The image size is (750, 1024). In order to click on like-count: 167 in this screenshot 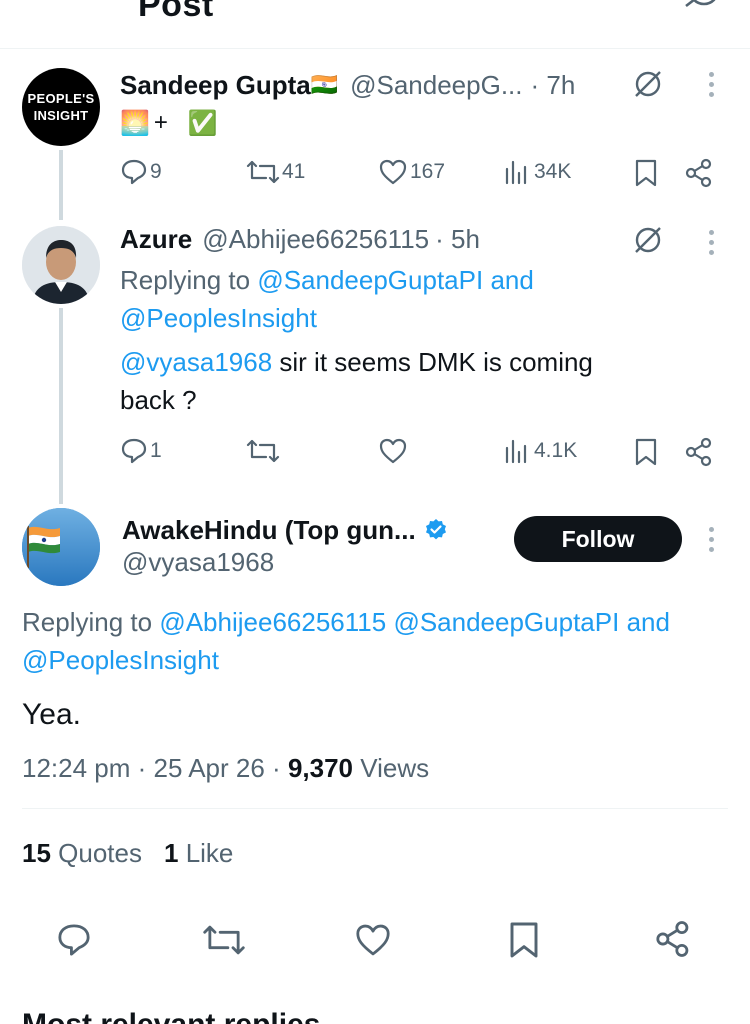, I will do `click(428, 171)`.